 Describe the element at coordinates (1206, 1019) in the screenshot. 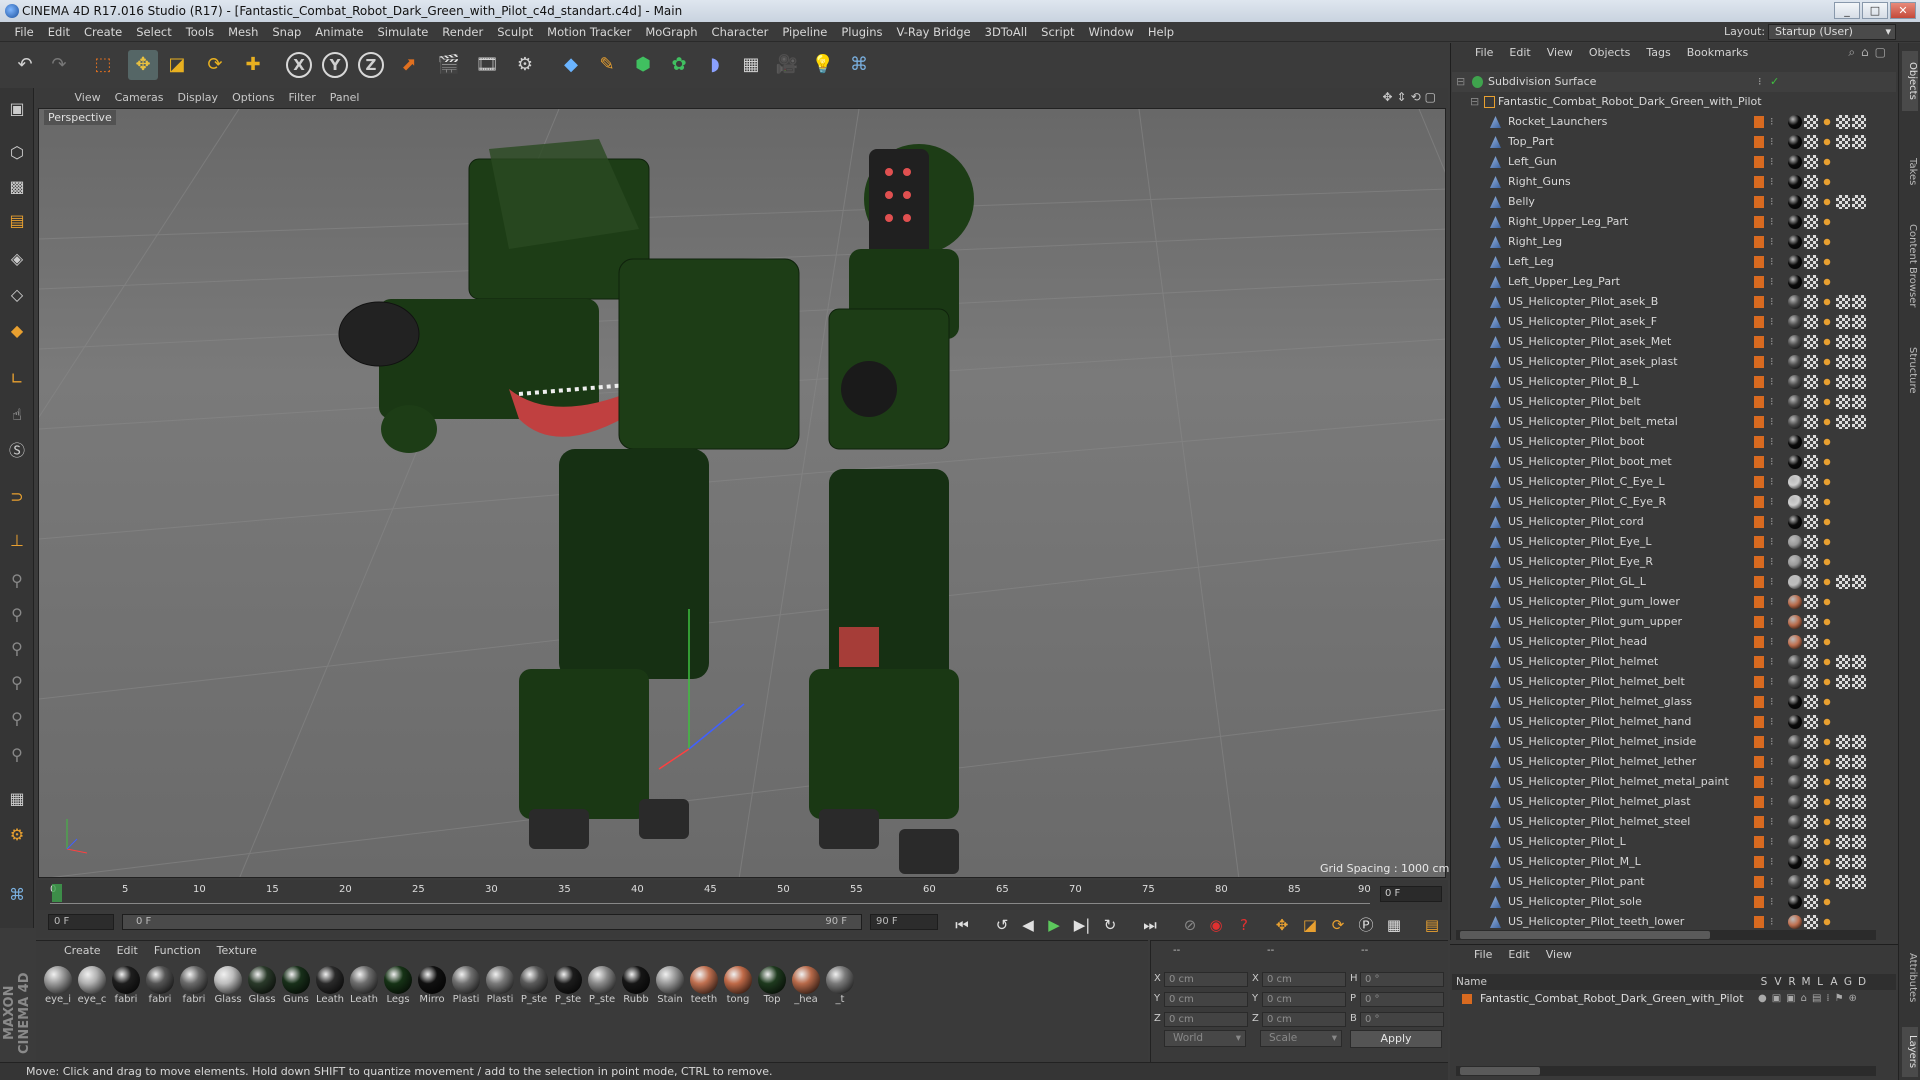

I see `coord-position-field: 0 cm` at that location.